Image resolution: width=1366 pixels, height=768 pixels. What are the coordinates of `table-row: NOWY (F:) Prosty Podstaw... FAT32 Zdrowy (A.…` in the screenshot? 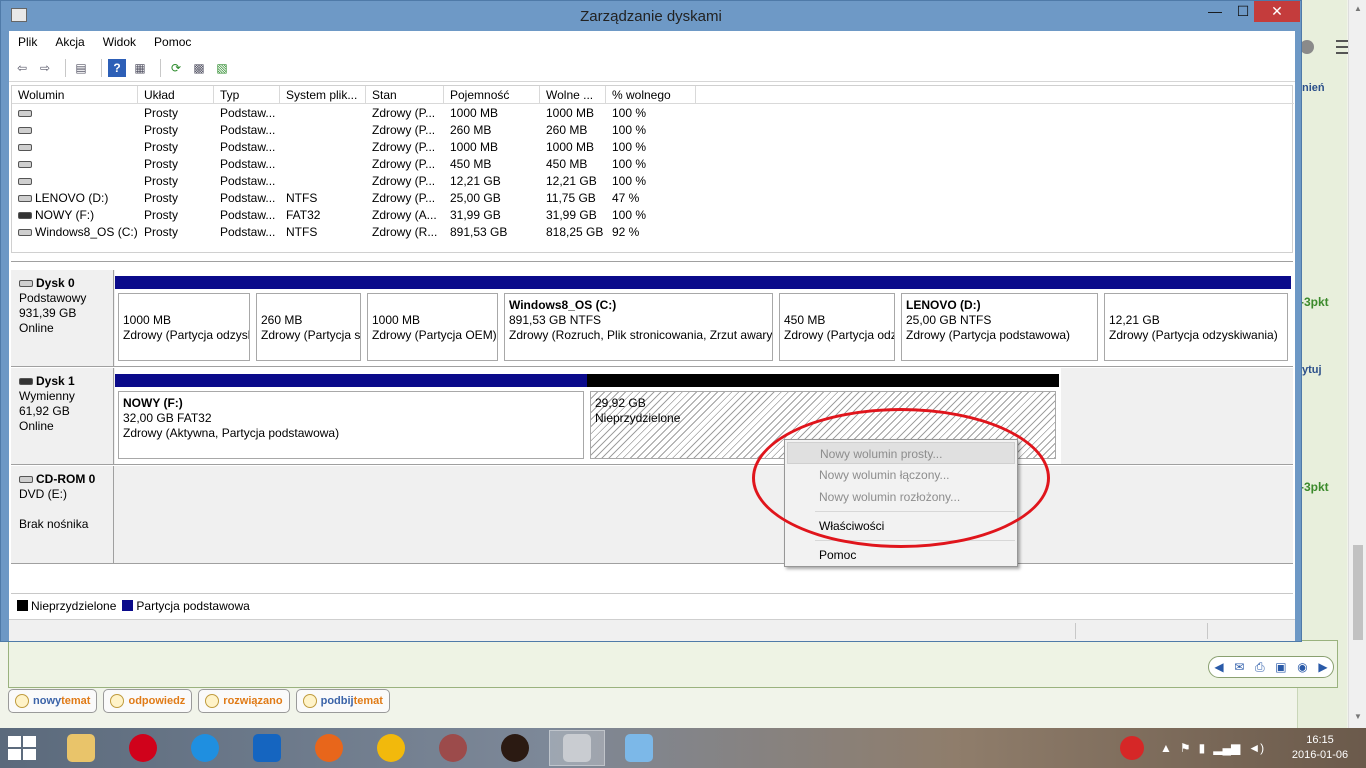 It's located at (354, 215).